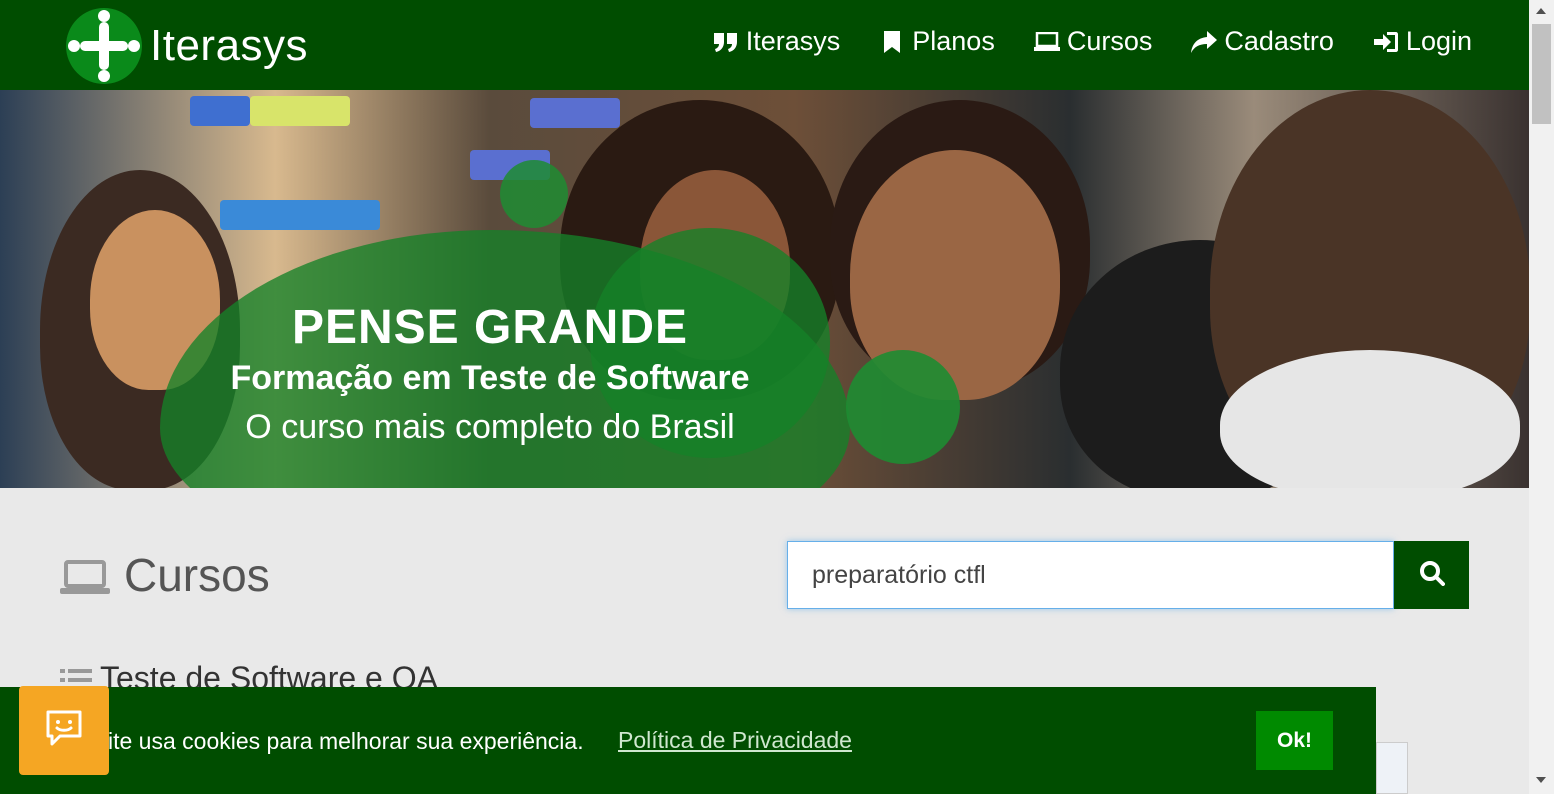 The image size is (1554, 794). I want to click on scroll-thumb, so click(1541, 74).